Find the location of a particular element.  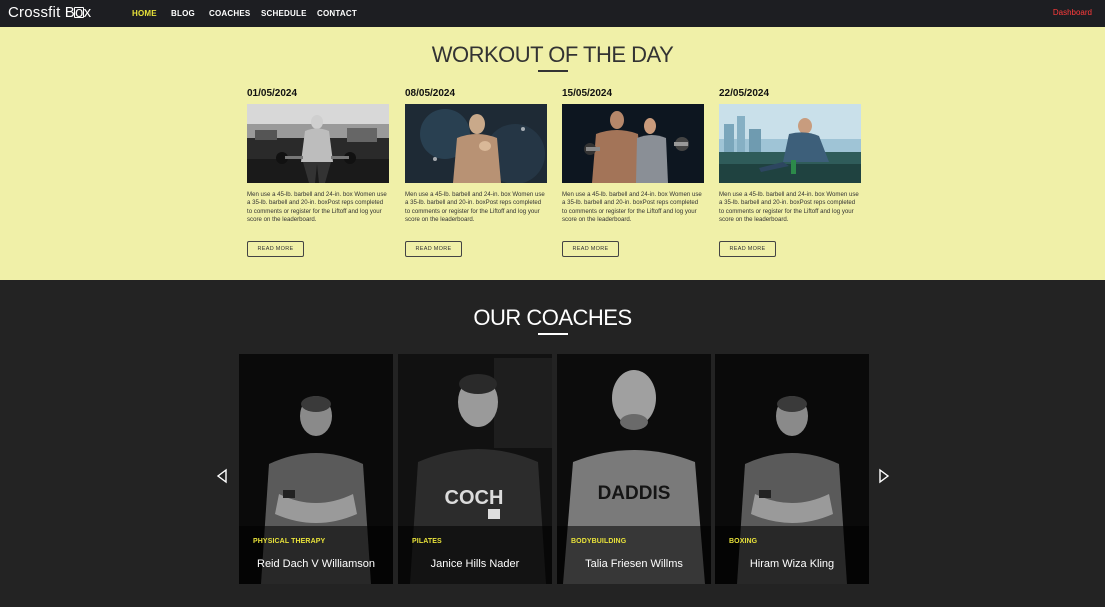

coach-name: Reid Dach V Williamson is located at coordinates (316, 564).